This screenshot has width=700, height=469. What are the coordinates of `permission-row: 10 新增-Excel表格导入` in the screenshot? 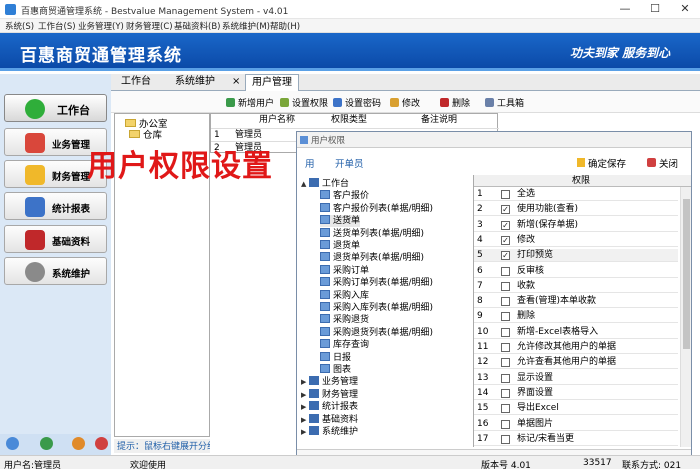 It's located at (576, 332).